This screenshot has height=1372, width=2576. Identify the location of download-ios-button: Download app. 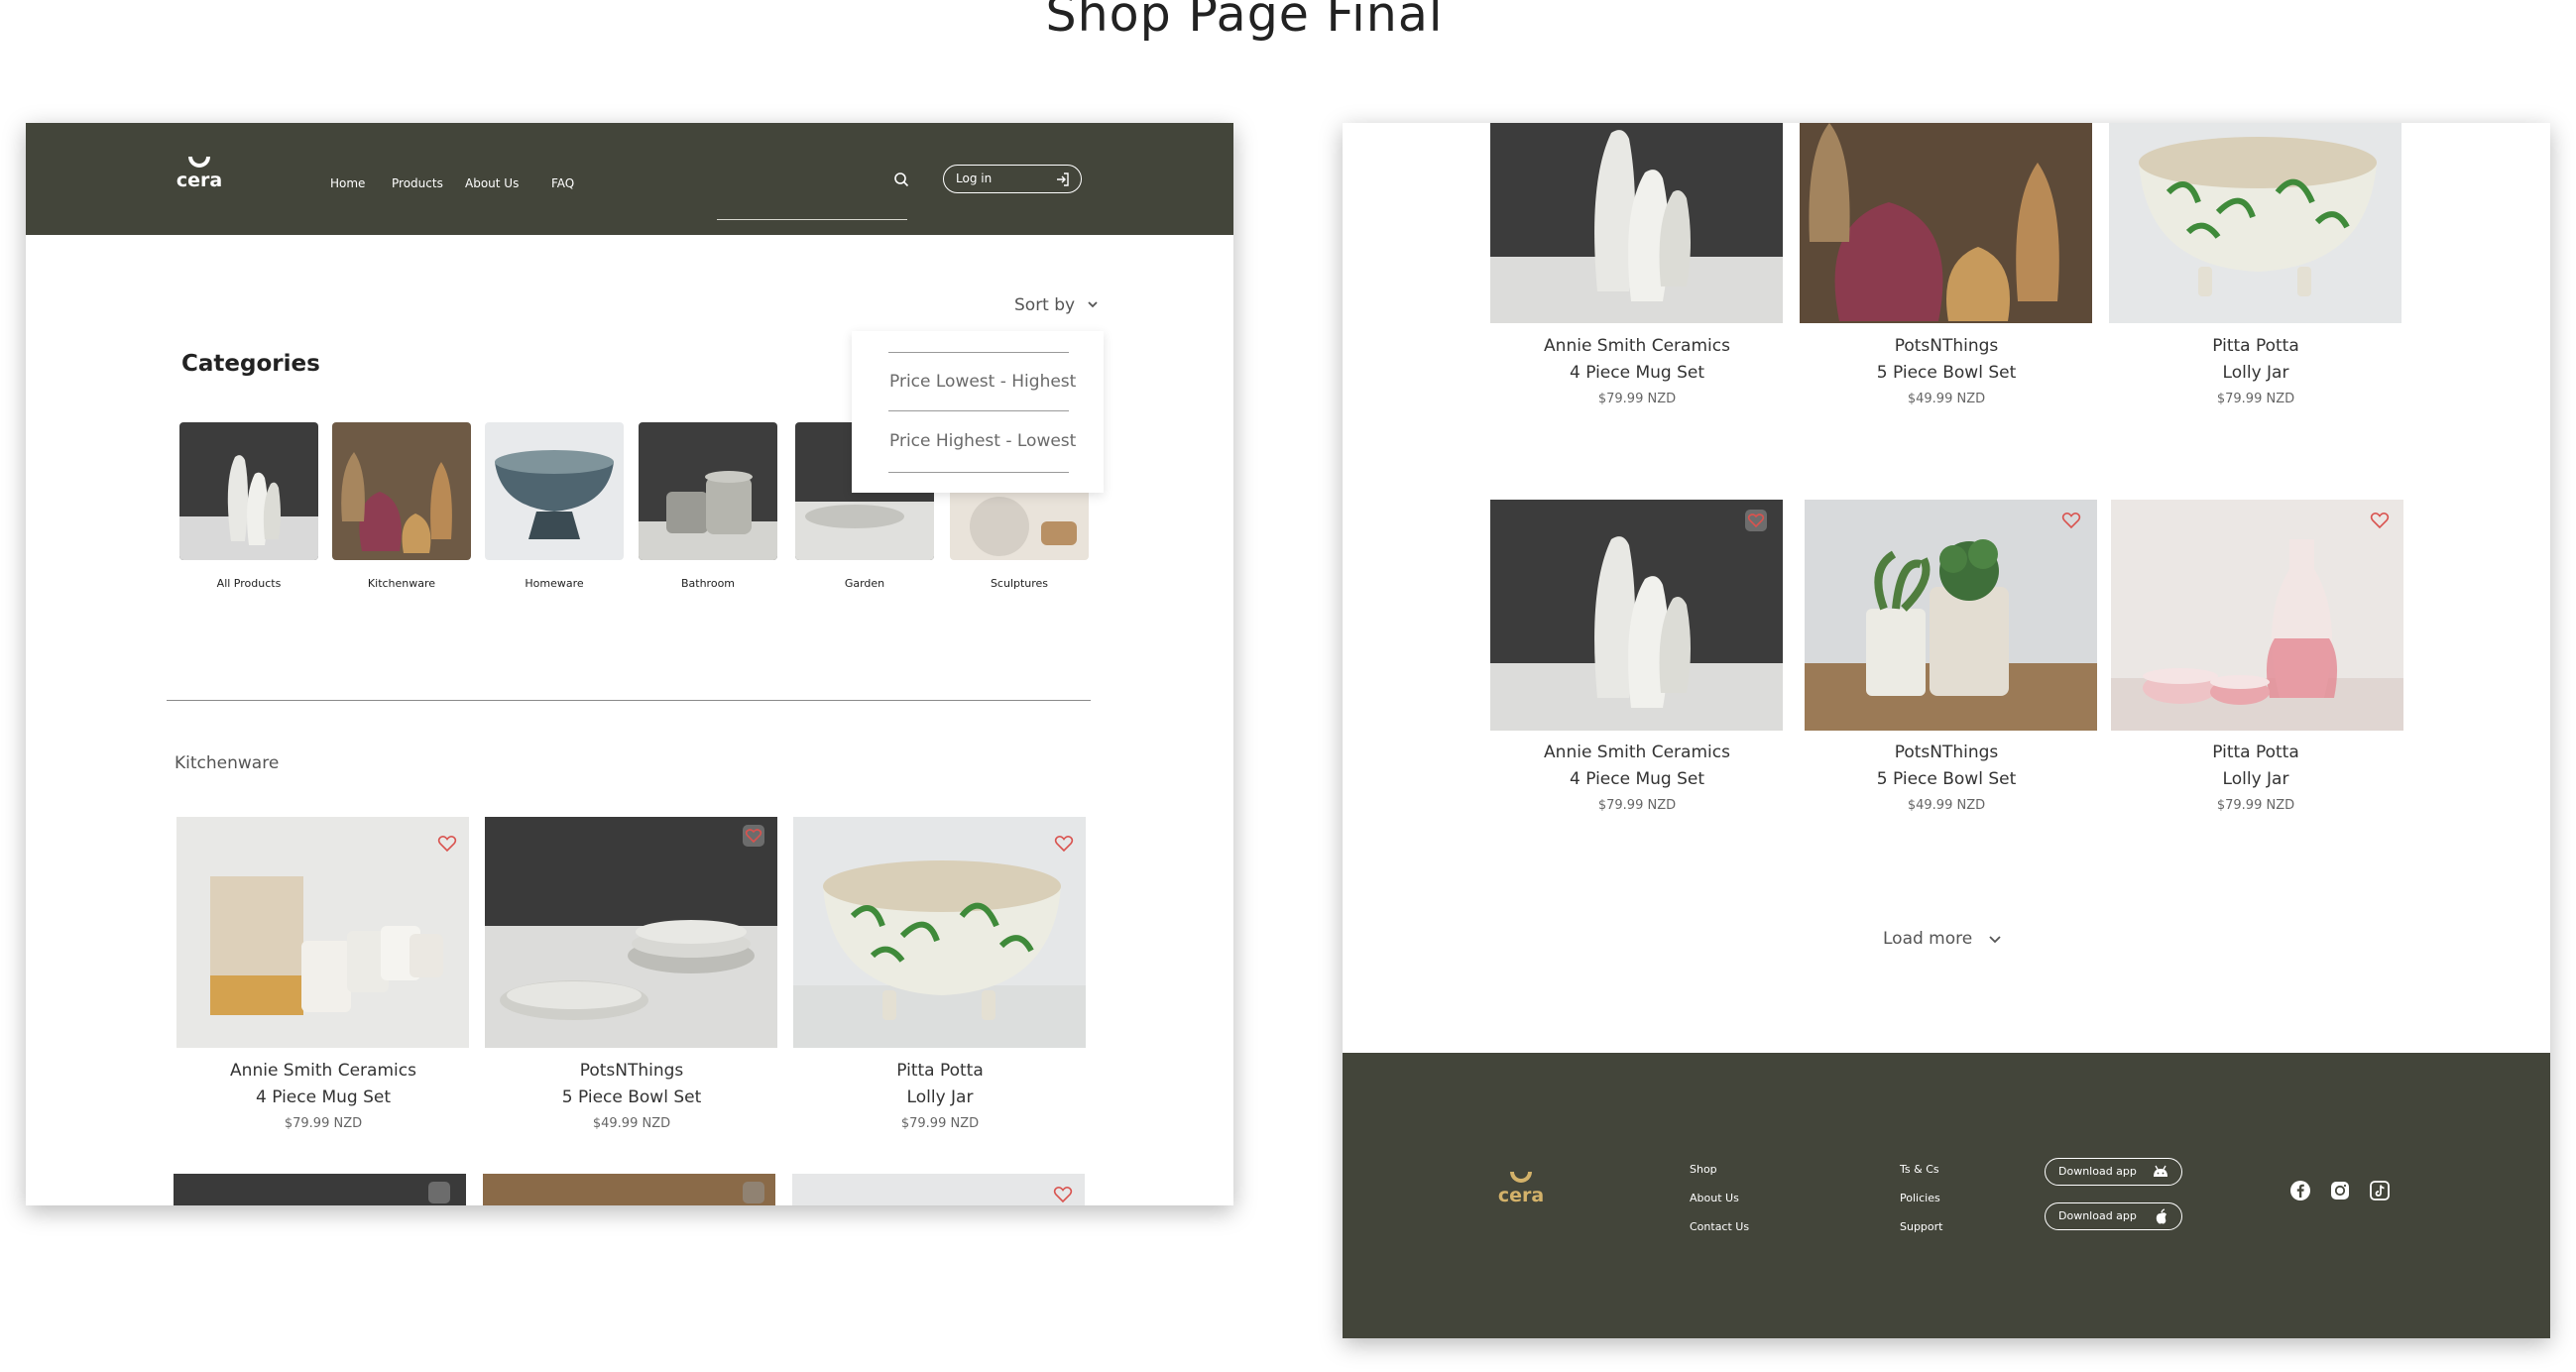
(2113, 1216).